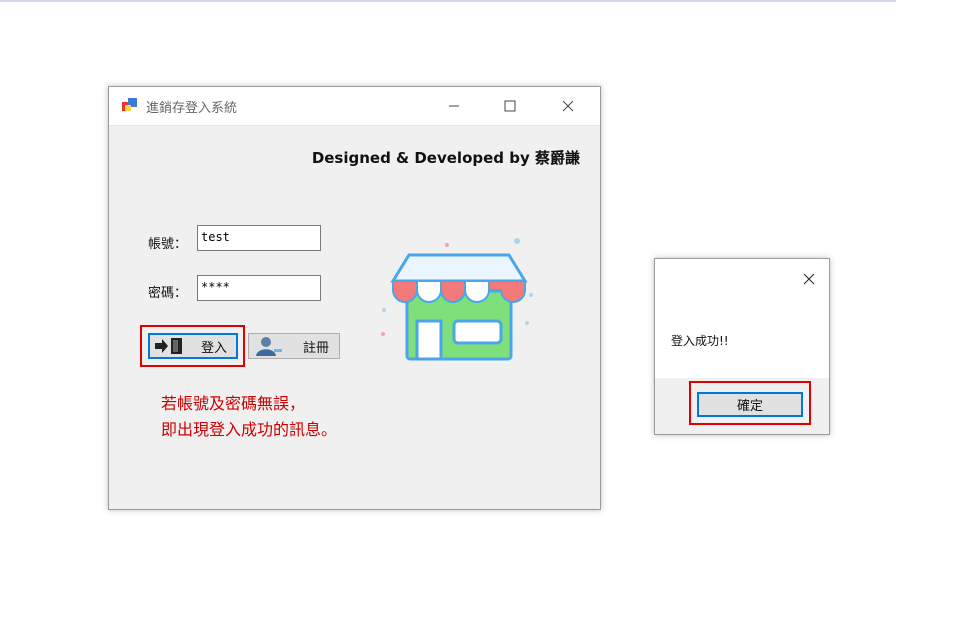  I want to click on register-button-label: 註冊, so click(316, 348).